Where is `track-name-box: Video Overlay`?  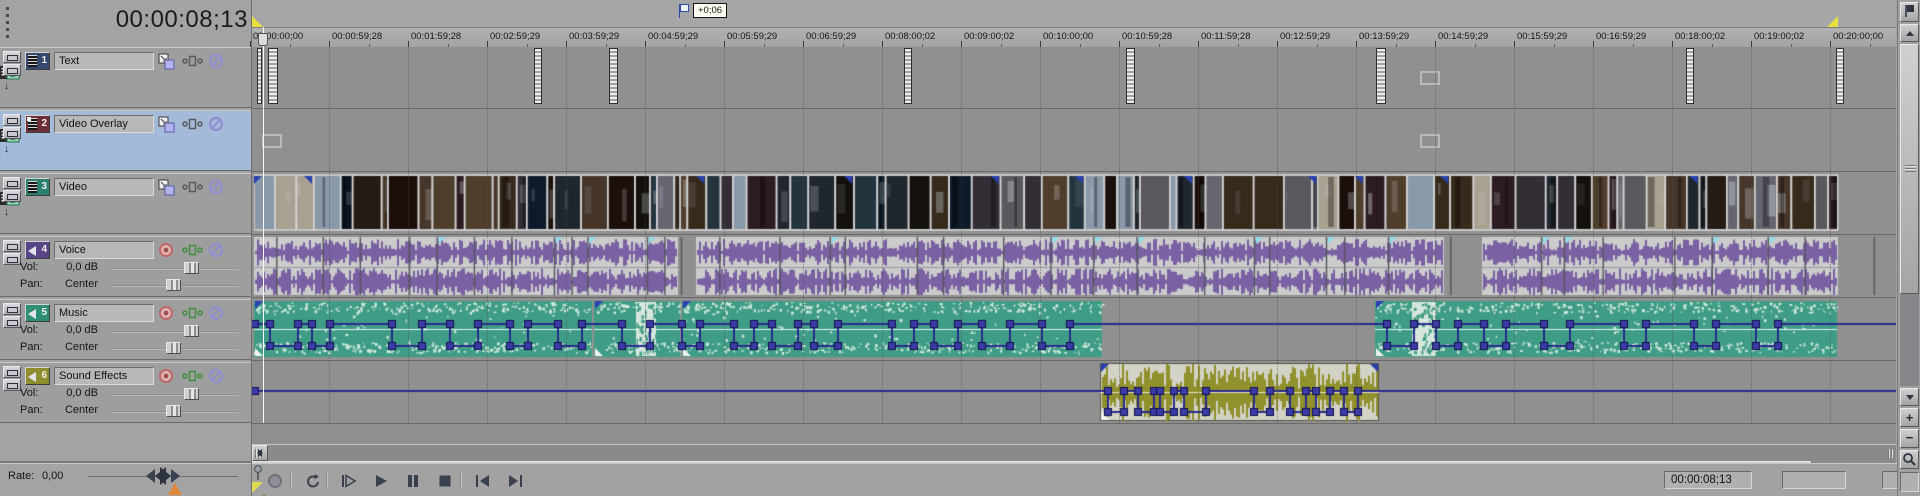
track-name-box: Video Overlay is located at coordinates (104, 124).